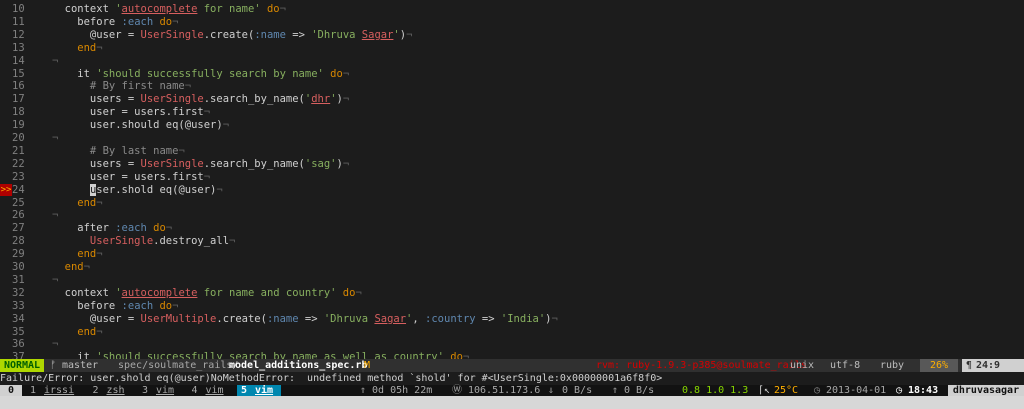 The width and height of the screenshot is (1024, 409). I want to click on code-line: 35 end¬, so click(512, 332).